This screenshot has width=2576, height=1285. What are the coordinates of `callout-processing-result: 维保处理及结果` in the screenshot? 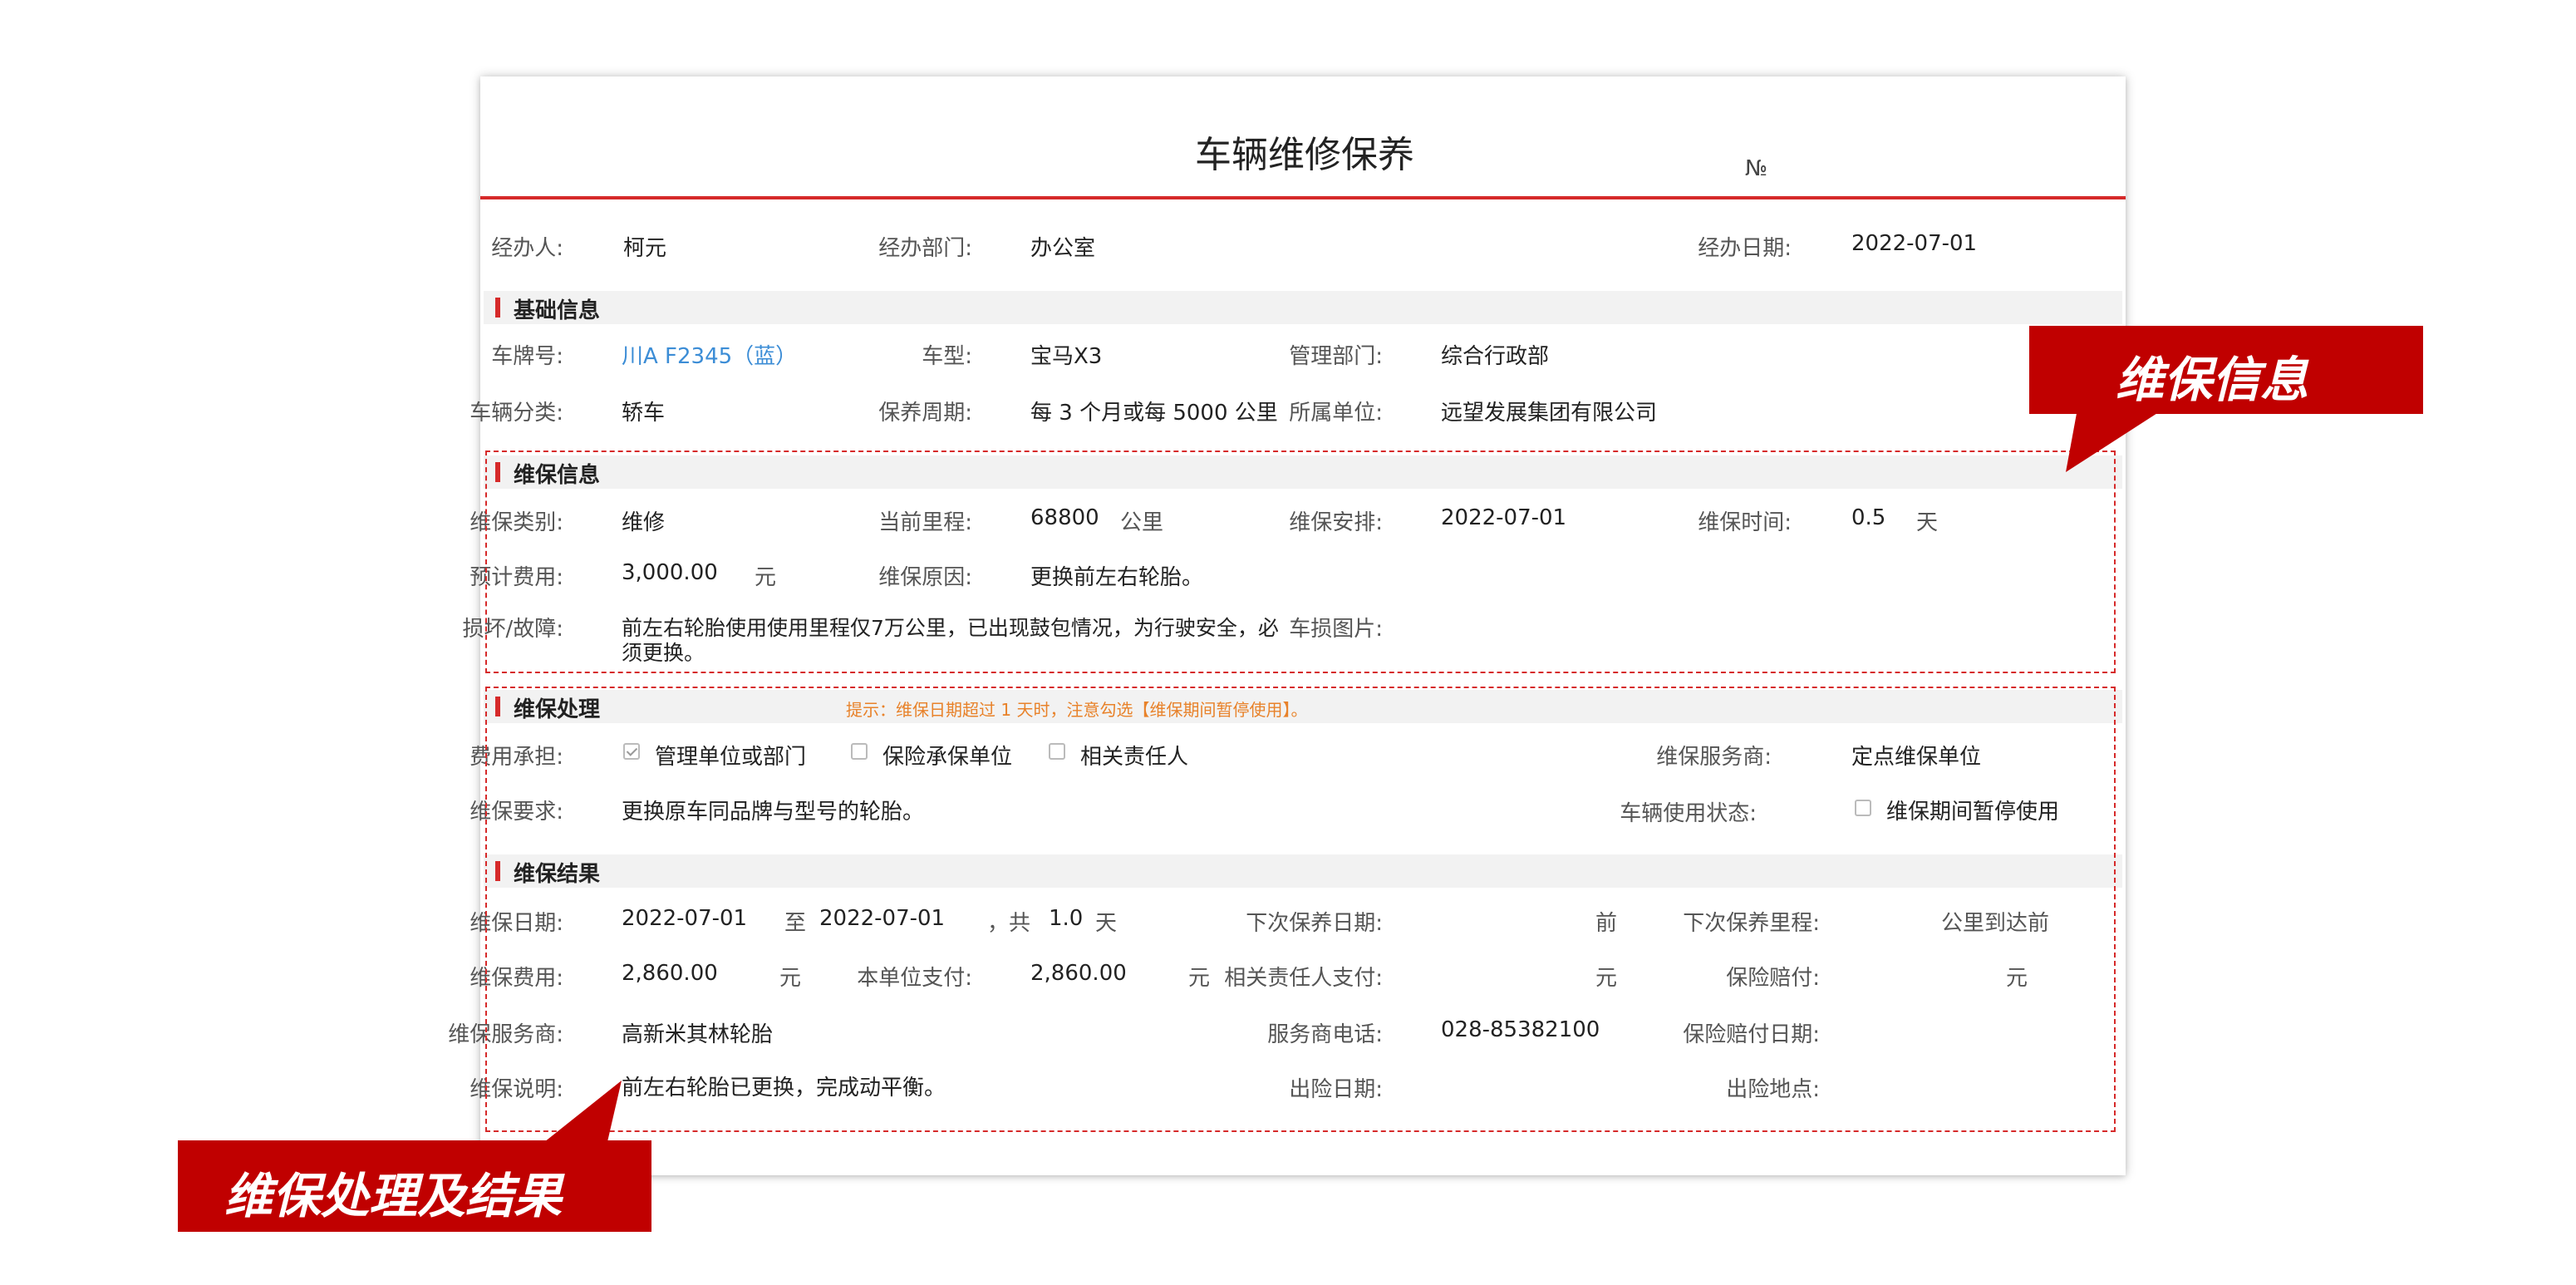 It's located at (414, 1186).